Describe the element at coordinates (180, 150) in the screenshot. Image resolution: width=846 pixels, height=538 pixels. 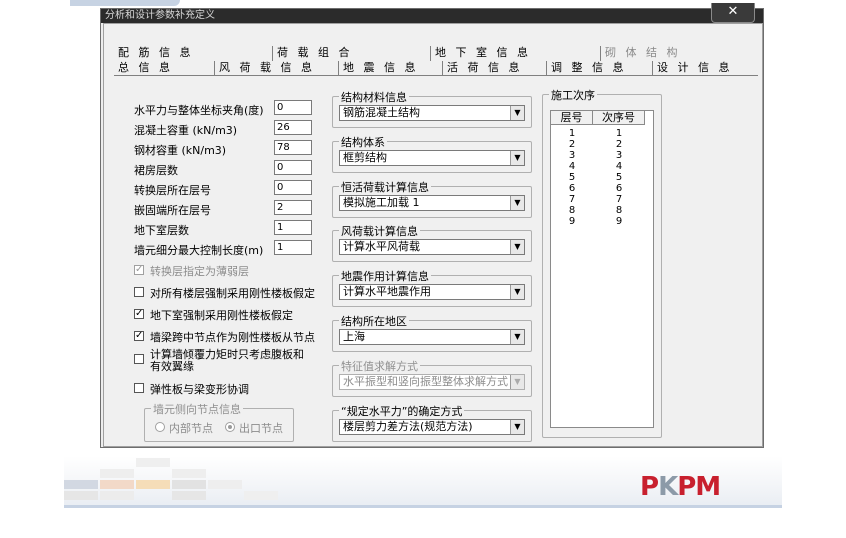
I see `field-label-steel-density: 钢材容重 (kN/m3)` at that location.